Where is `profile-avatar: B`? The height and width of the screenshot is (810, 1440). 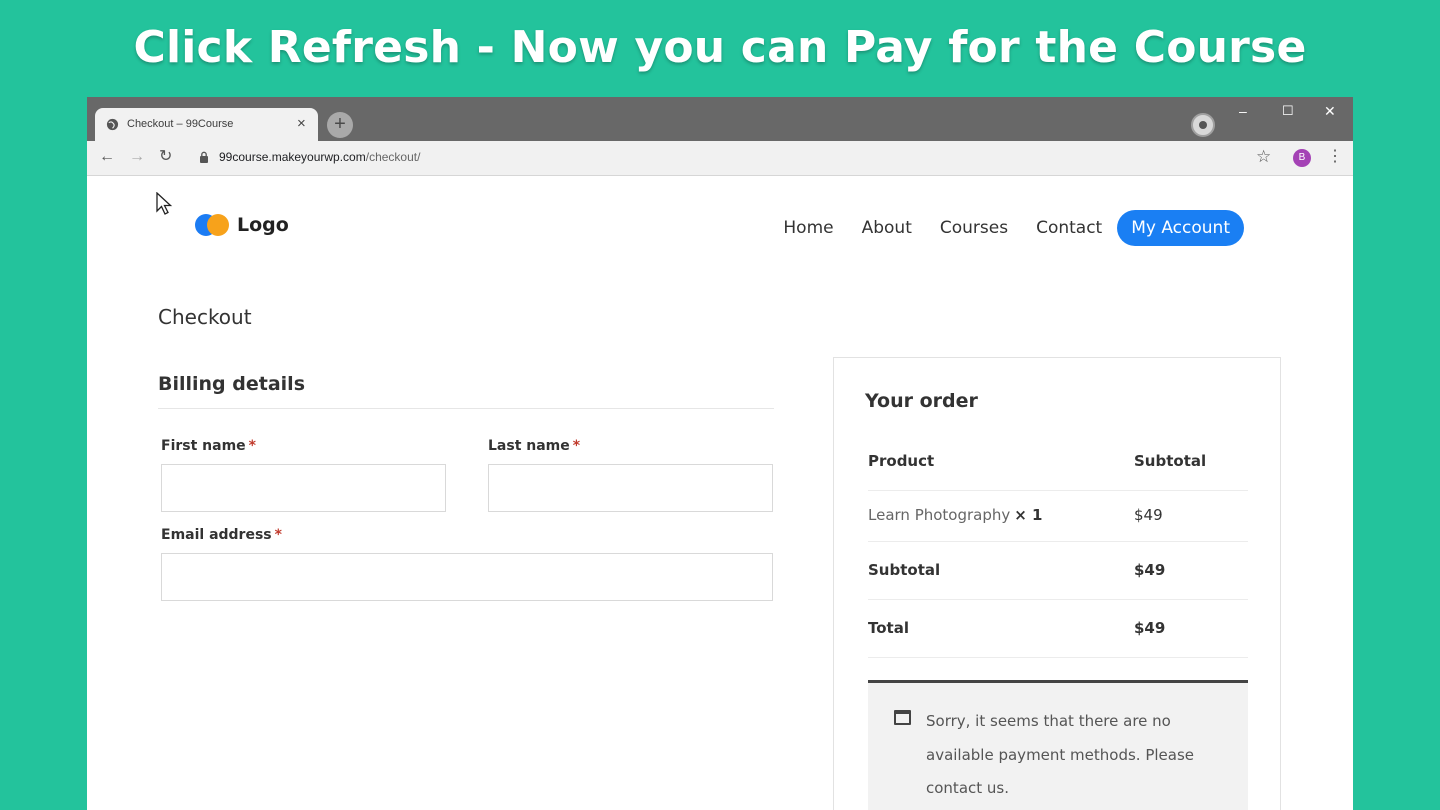
profile-avatar: B is located at coordinates (1302, 158).